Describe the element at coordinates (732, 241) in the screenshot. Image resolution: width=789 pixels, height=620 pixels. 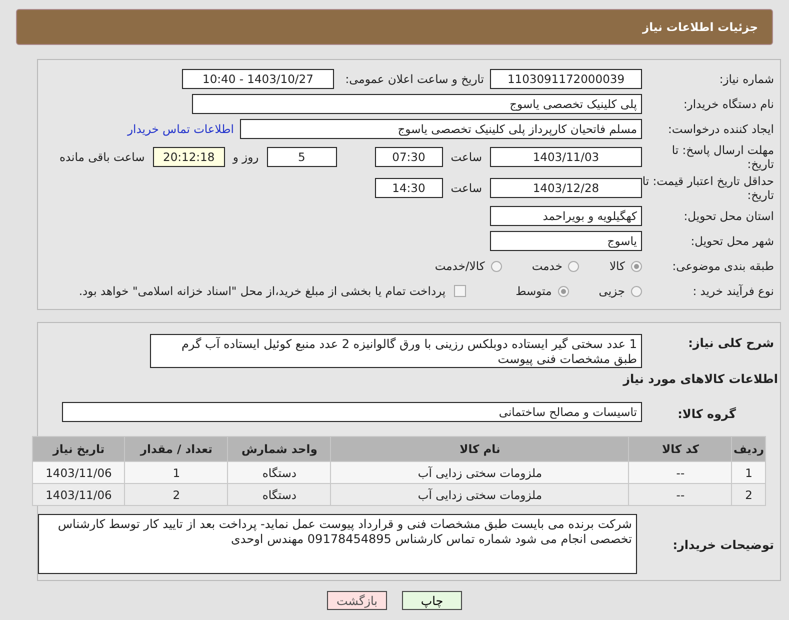
I see `field-label: شهر محل تحویل:` at that location.